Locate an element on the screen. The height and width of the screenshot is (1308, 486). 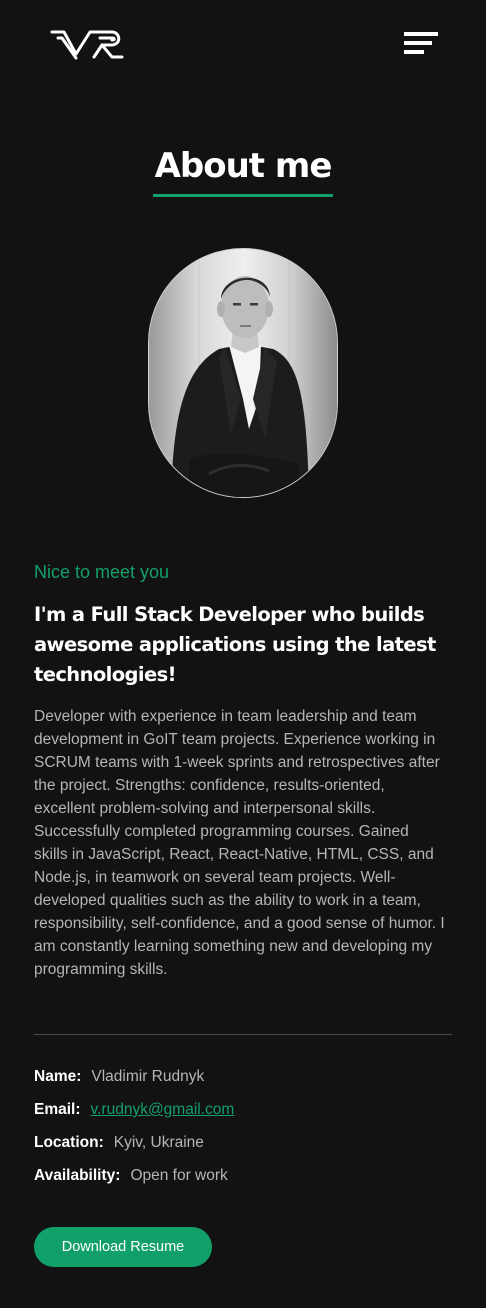
info-location-label: Location: is located at coordinates (69, 1142).